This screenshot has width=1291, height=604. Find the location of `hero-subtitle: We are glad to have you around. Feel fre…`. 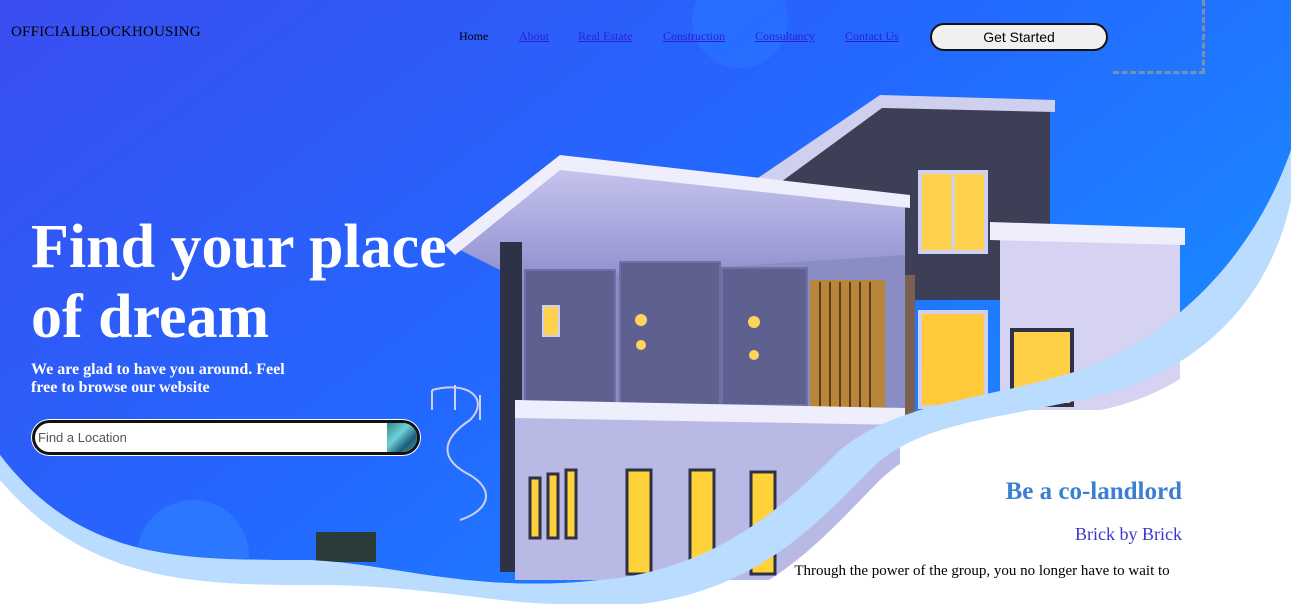

hero-subtitle: We are glad to have you around. Feel fre… is located at coordinates (158, 378).